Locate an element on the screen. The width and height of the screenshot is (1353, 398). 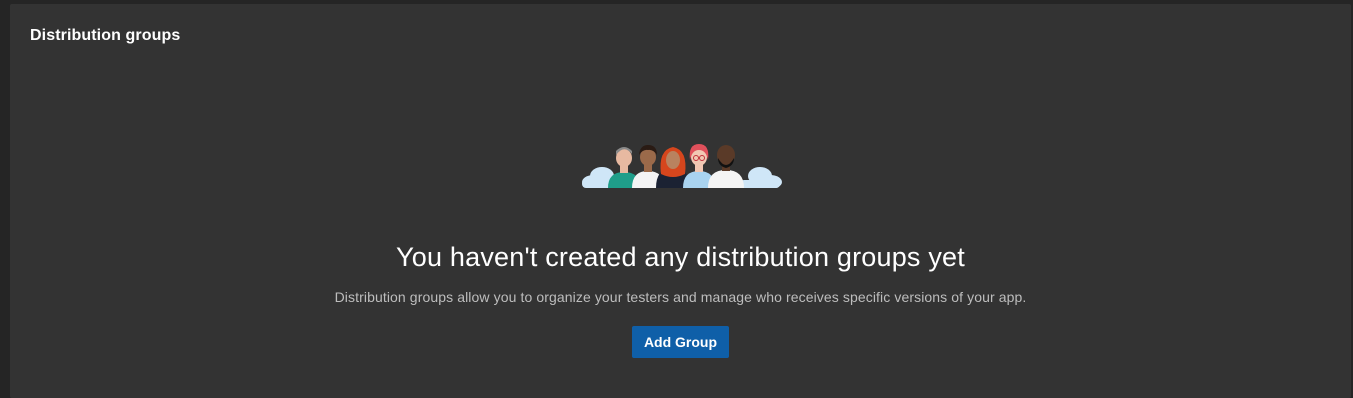
add-group-button: Add Group is located at coordinates (680, 342).